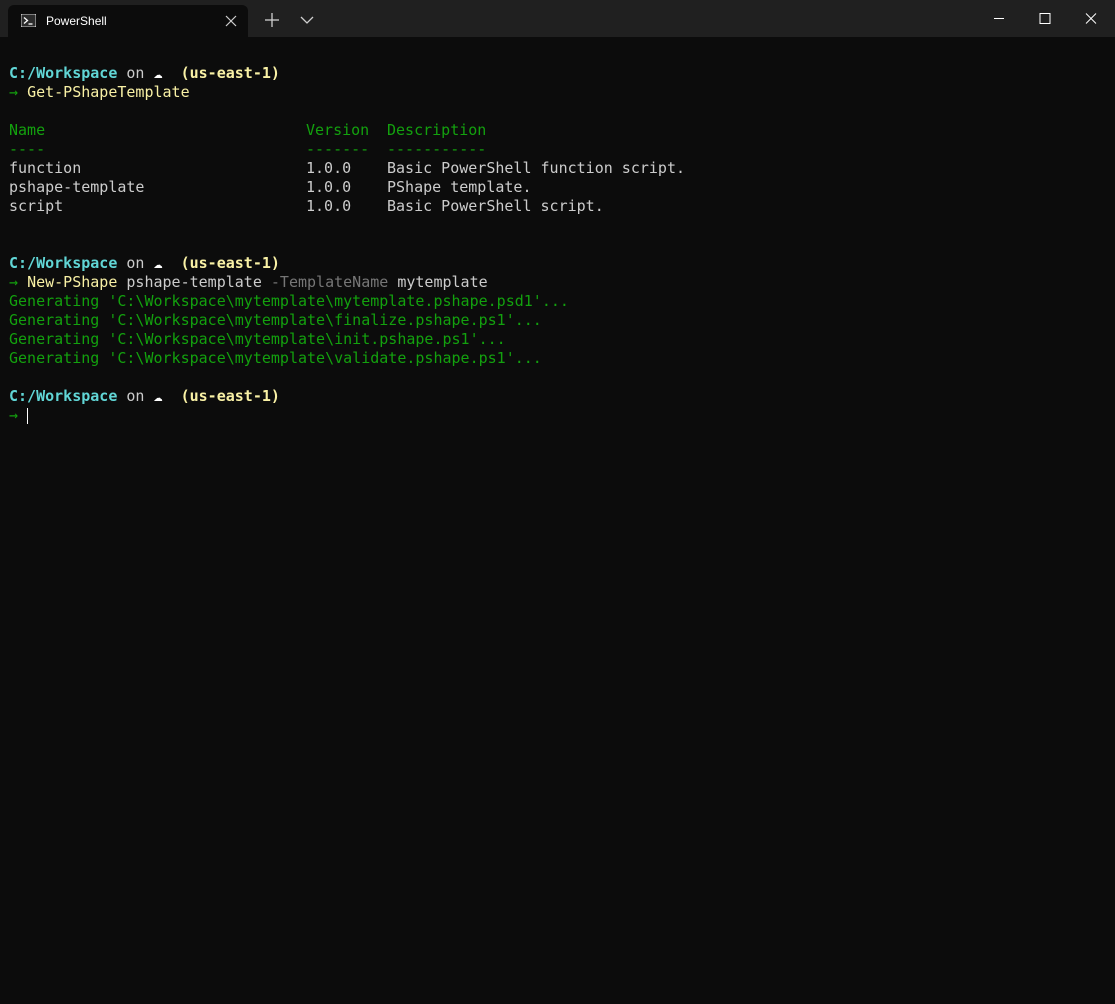 This screenshot has height=1004, width=1115. What do you see at coordinates (76, 21) in the screenshot?
I see `tab-title: PowerShell` at bounding box center [76, 21].